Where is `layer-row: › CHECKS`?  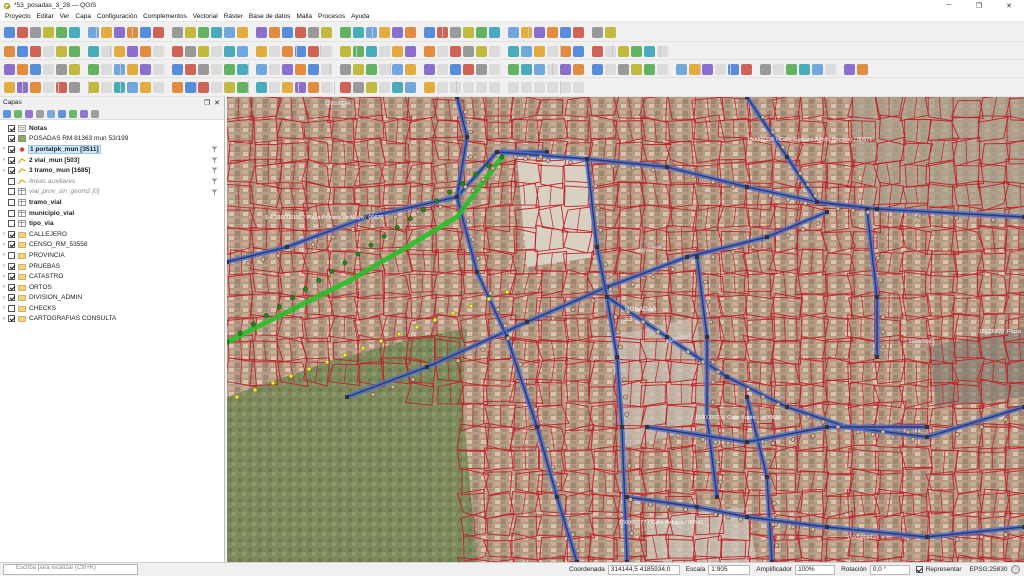
layer-row: › CHECKS is located at coordinates (112, 308).